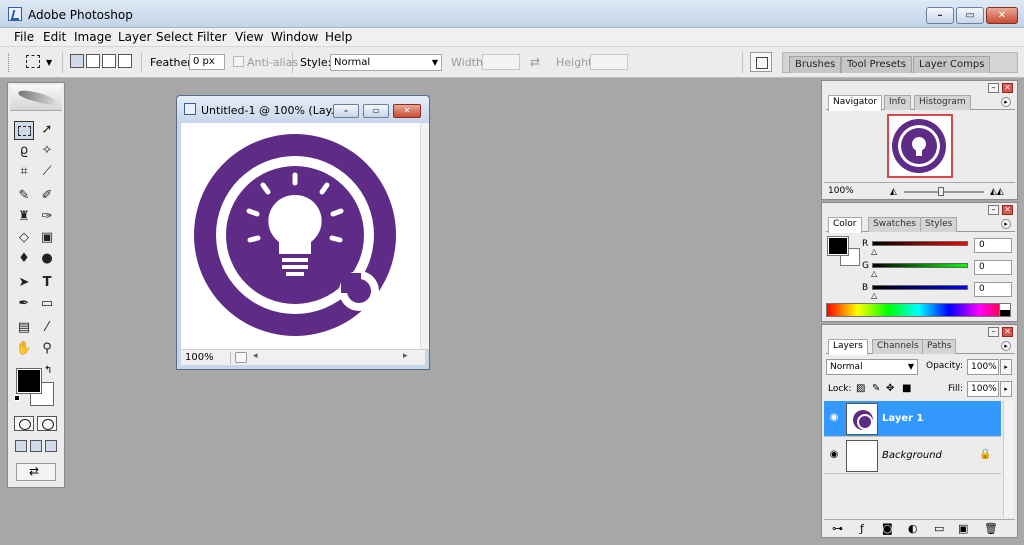  What do you see at coordinates (49, 62) in the screenshot?
I see `tool-preset-caret-icon: ▼` at bounding box center [49, 62].